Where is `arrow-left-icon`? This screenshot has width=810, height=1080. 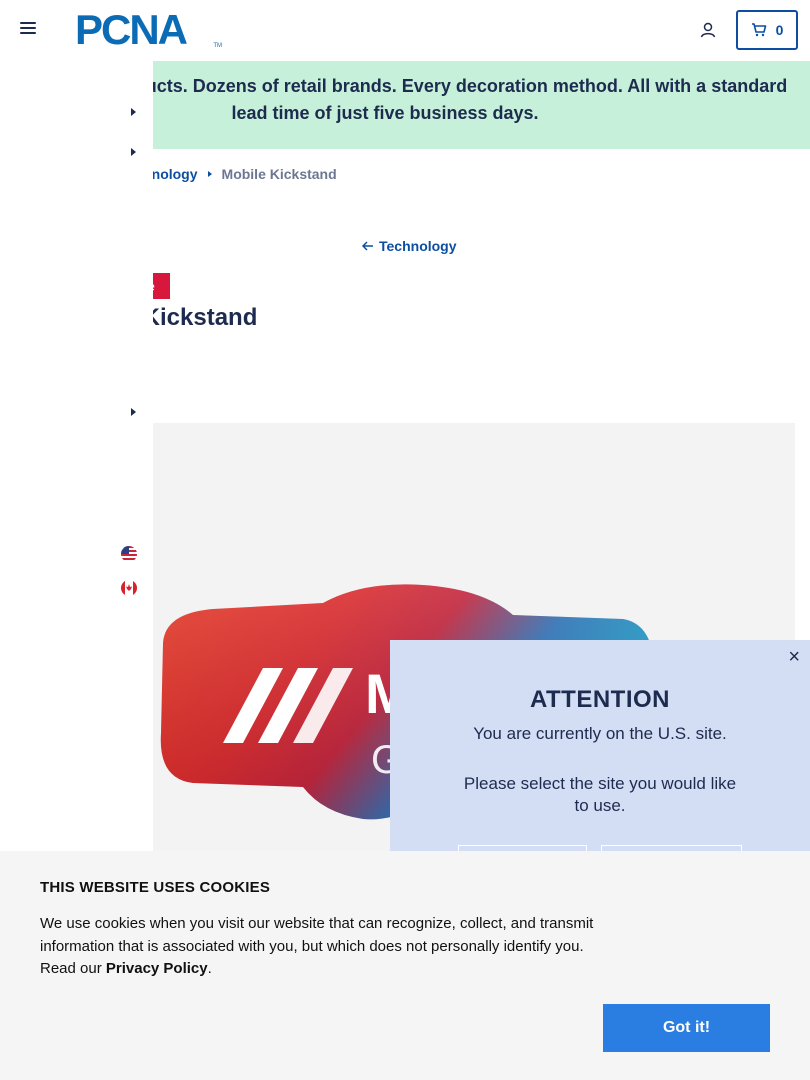 arrow-left-icon is located at coordinates (367, 246).